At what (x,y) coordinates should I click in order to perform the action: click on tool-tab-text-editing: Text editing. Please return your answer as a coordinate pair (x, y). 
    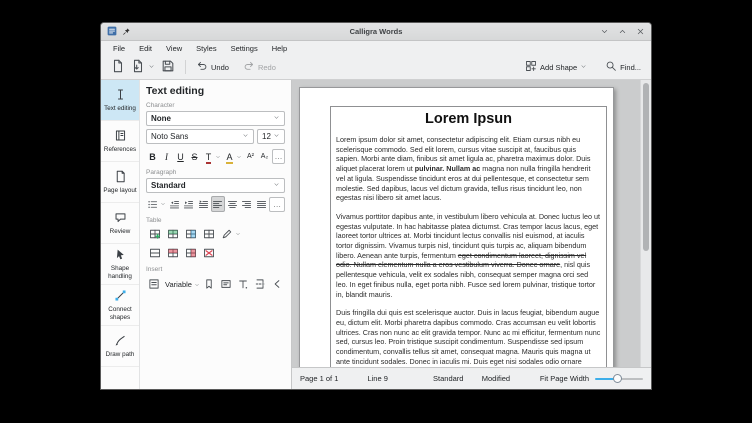
    Looking at the image, I should click on (120, 100).